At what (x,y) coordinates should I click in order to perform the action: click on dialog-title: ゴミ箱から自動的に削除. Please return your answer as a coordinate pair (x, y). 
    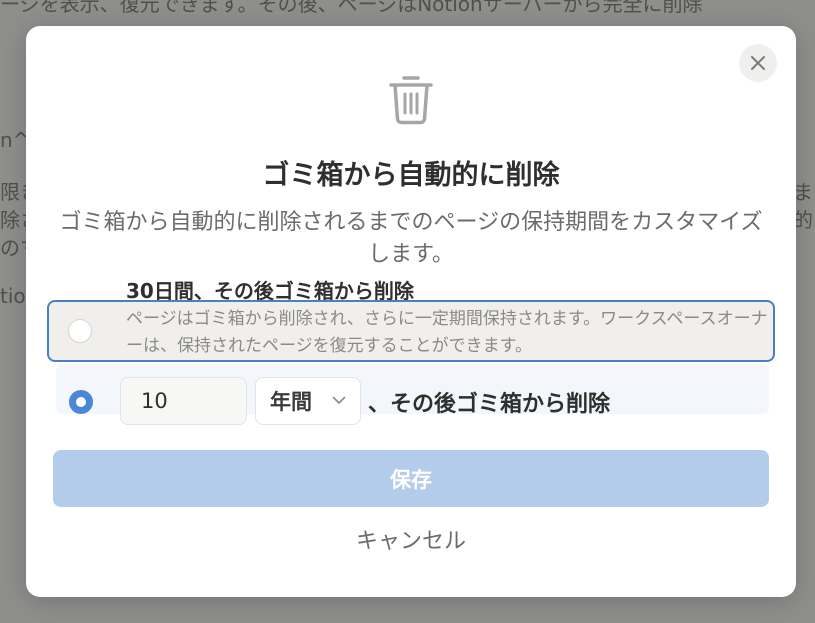
    Looking at the image, I should click on (411, 175).